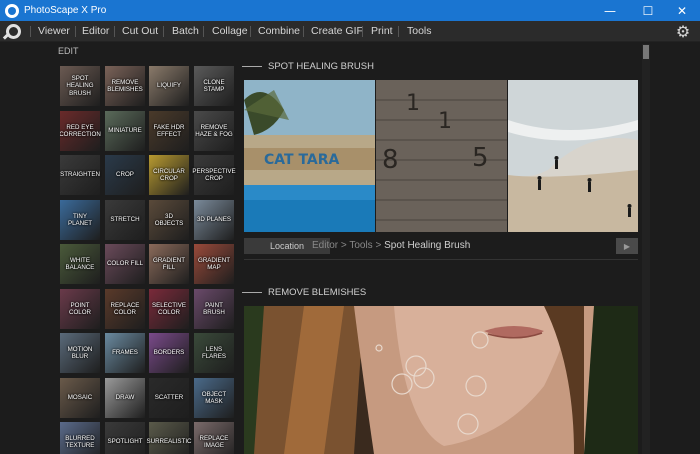  I want to click on minimize-button: —, so click(610, 10).